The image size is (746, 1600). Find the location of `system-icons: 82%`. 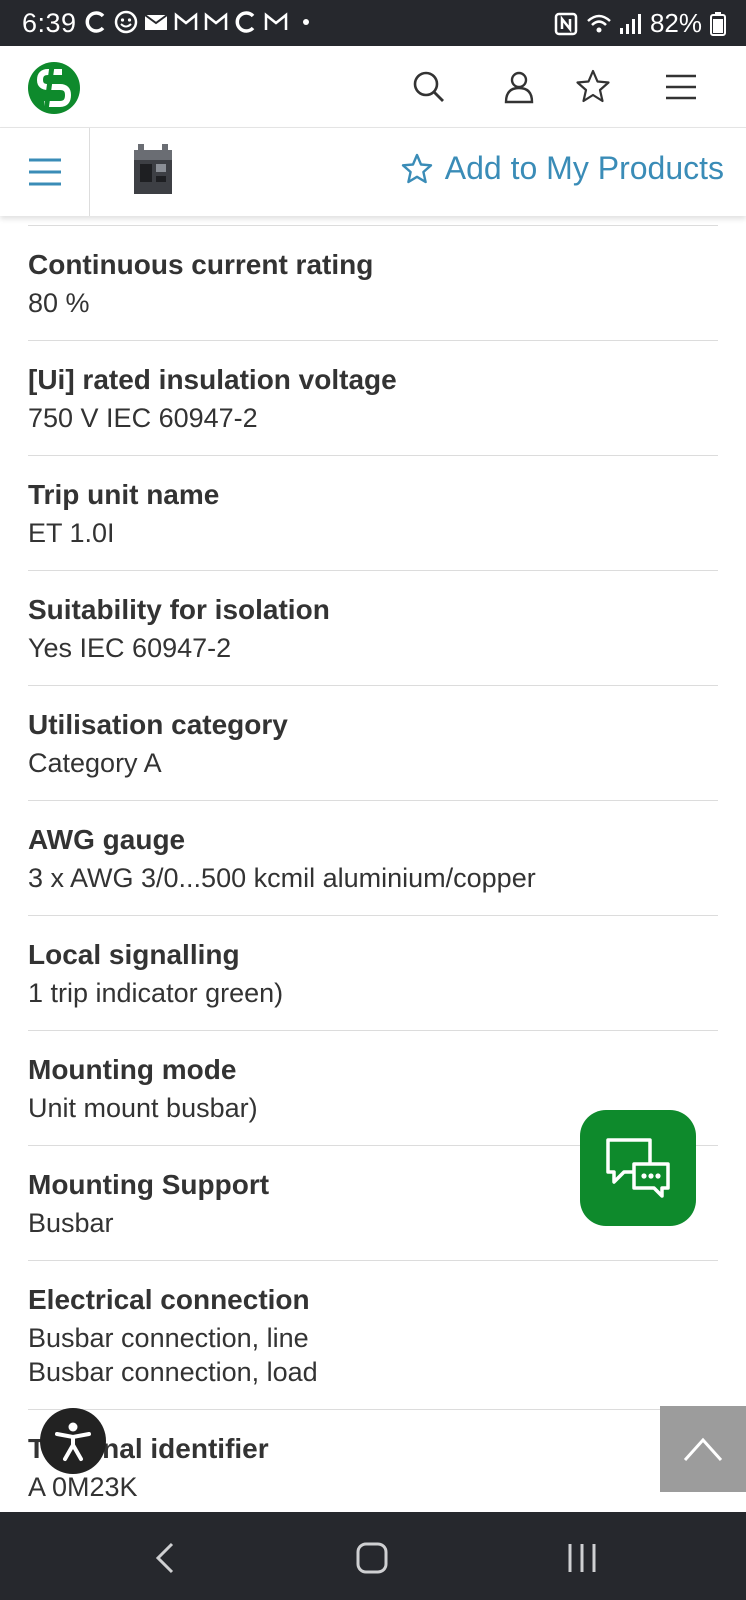

system-icons: 82% is located at coordinates (644, 23).